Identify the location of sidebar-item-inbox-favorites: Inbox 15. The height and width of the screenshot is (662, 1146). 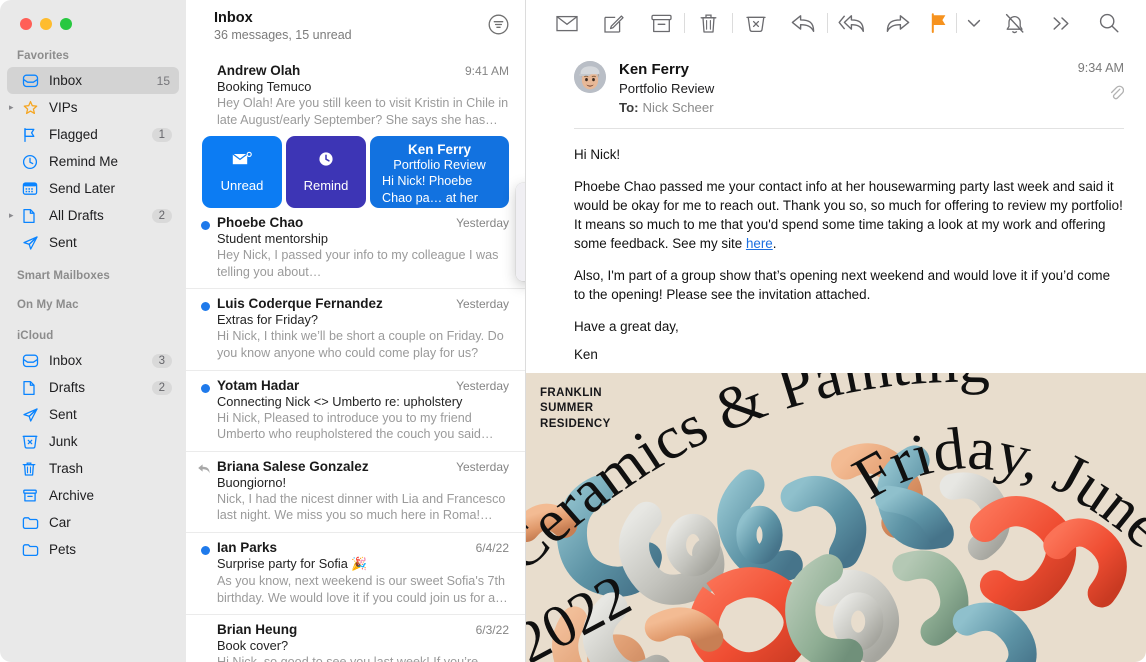
(93, 80).